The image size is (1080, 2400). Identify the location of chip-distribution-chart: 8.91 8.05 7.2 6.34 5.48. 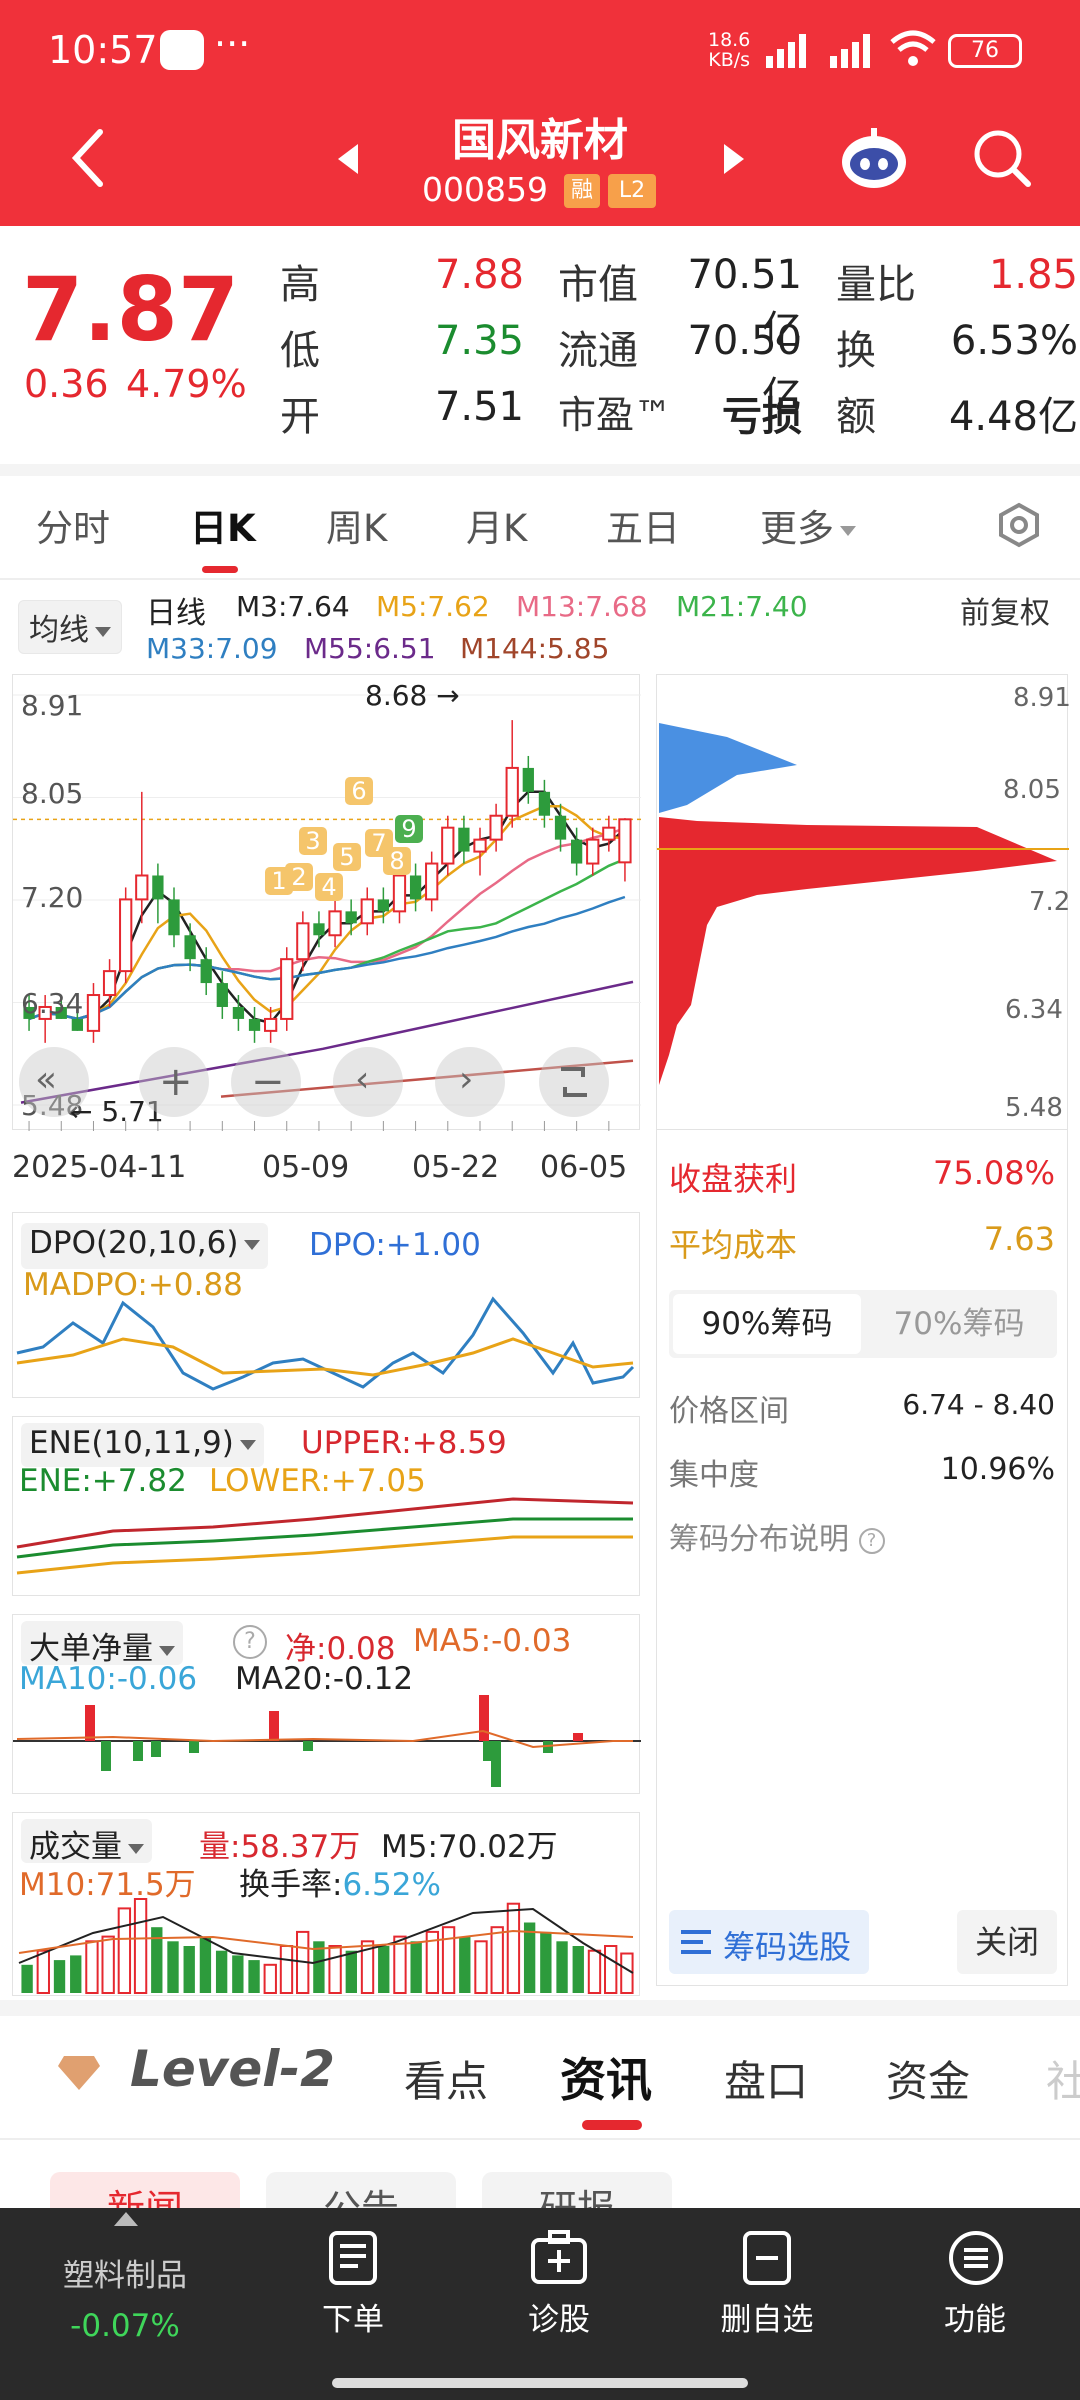
(863, 902).